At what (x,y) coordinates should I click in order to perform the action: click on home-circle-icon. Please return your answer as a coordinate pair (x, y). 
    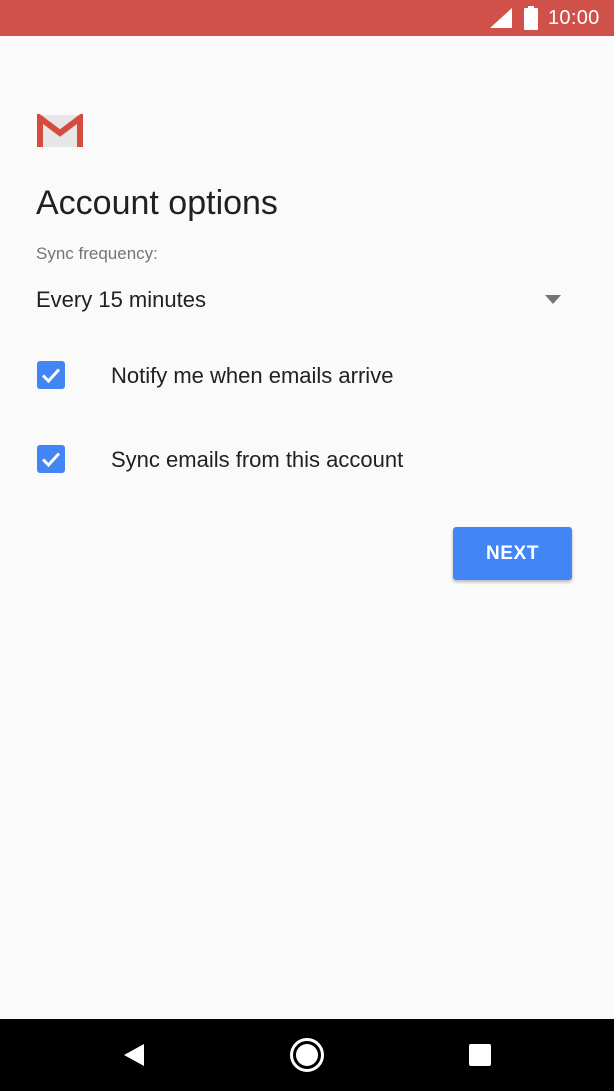
    Looking at the image, I should click on (307, 1055).